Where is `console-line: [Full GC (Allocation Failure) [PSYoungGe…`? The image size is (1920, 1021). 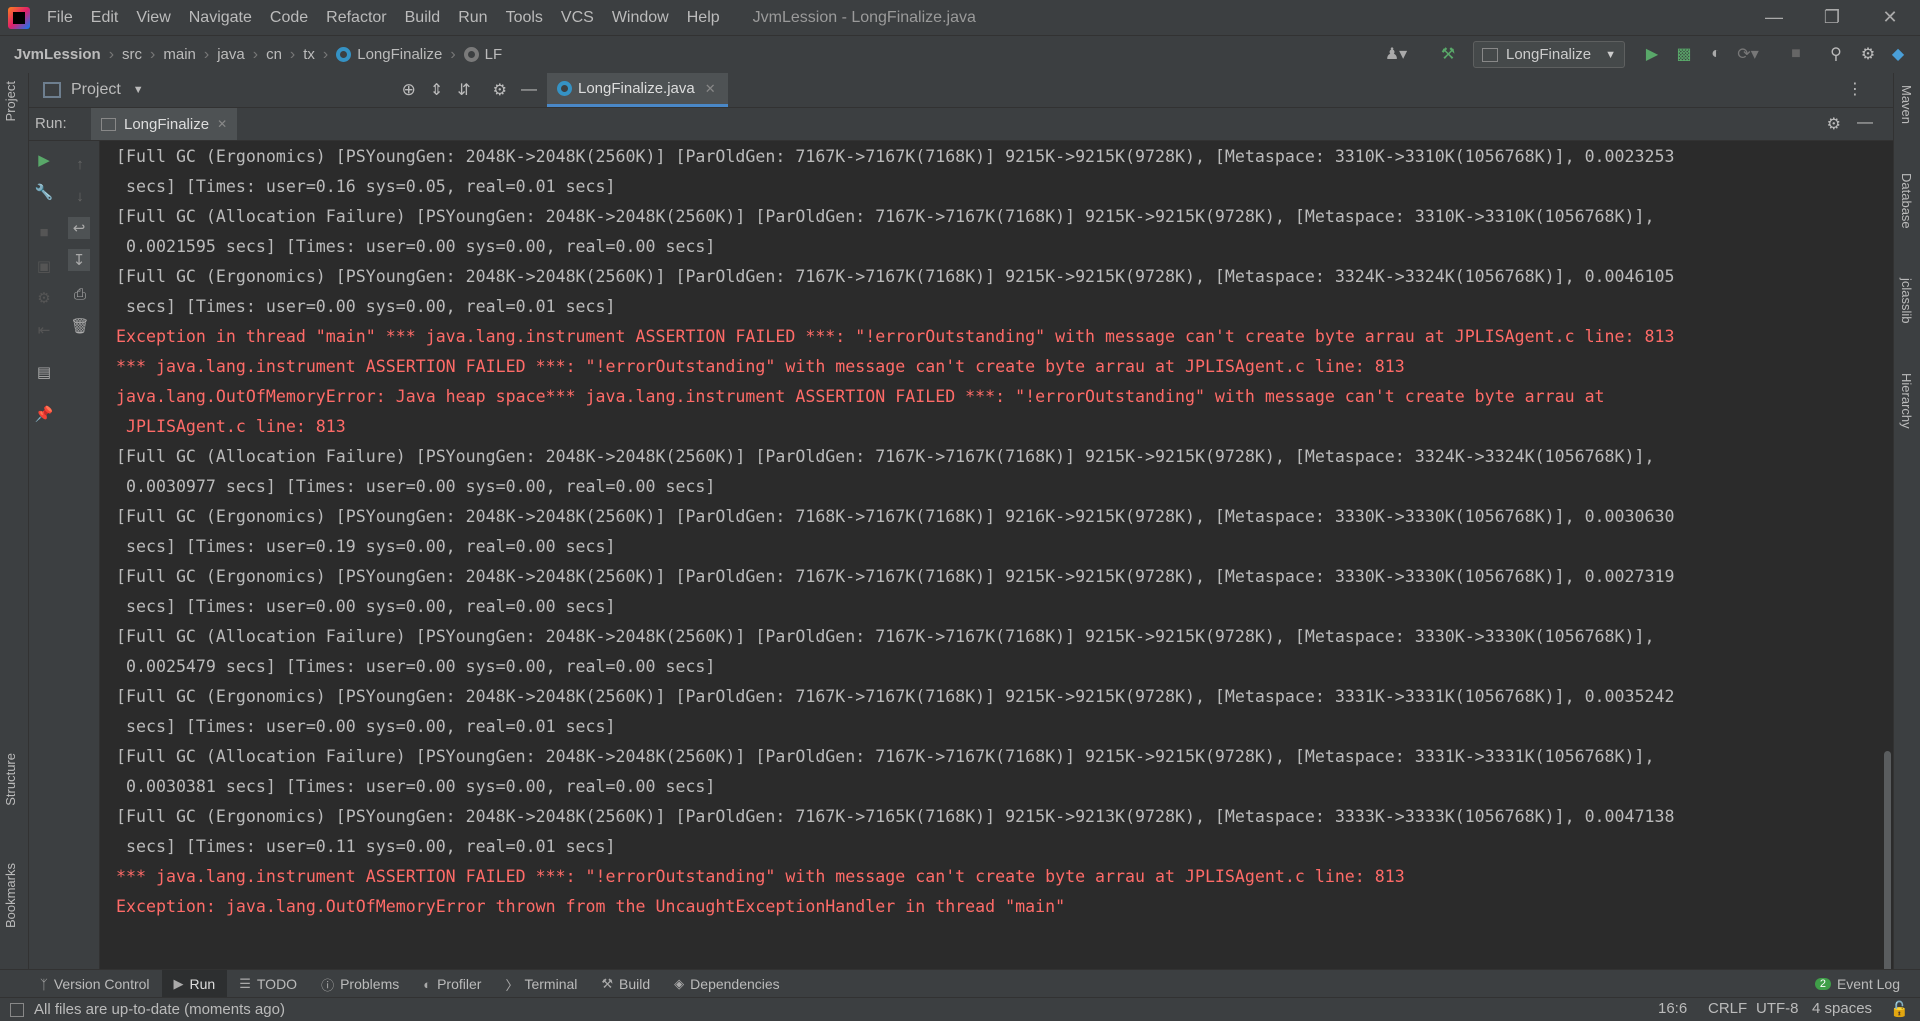
console-line: [Full GC (Allocation Failure) [PSYoungGe… is located at coordinates (885, 216).